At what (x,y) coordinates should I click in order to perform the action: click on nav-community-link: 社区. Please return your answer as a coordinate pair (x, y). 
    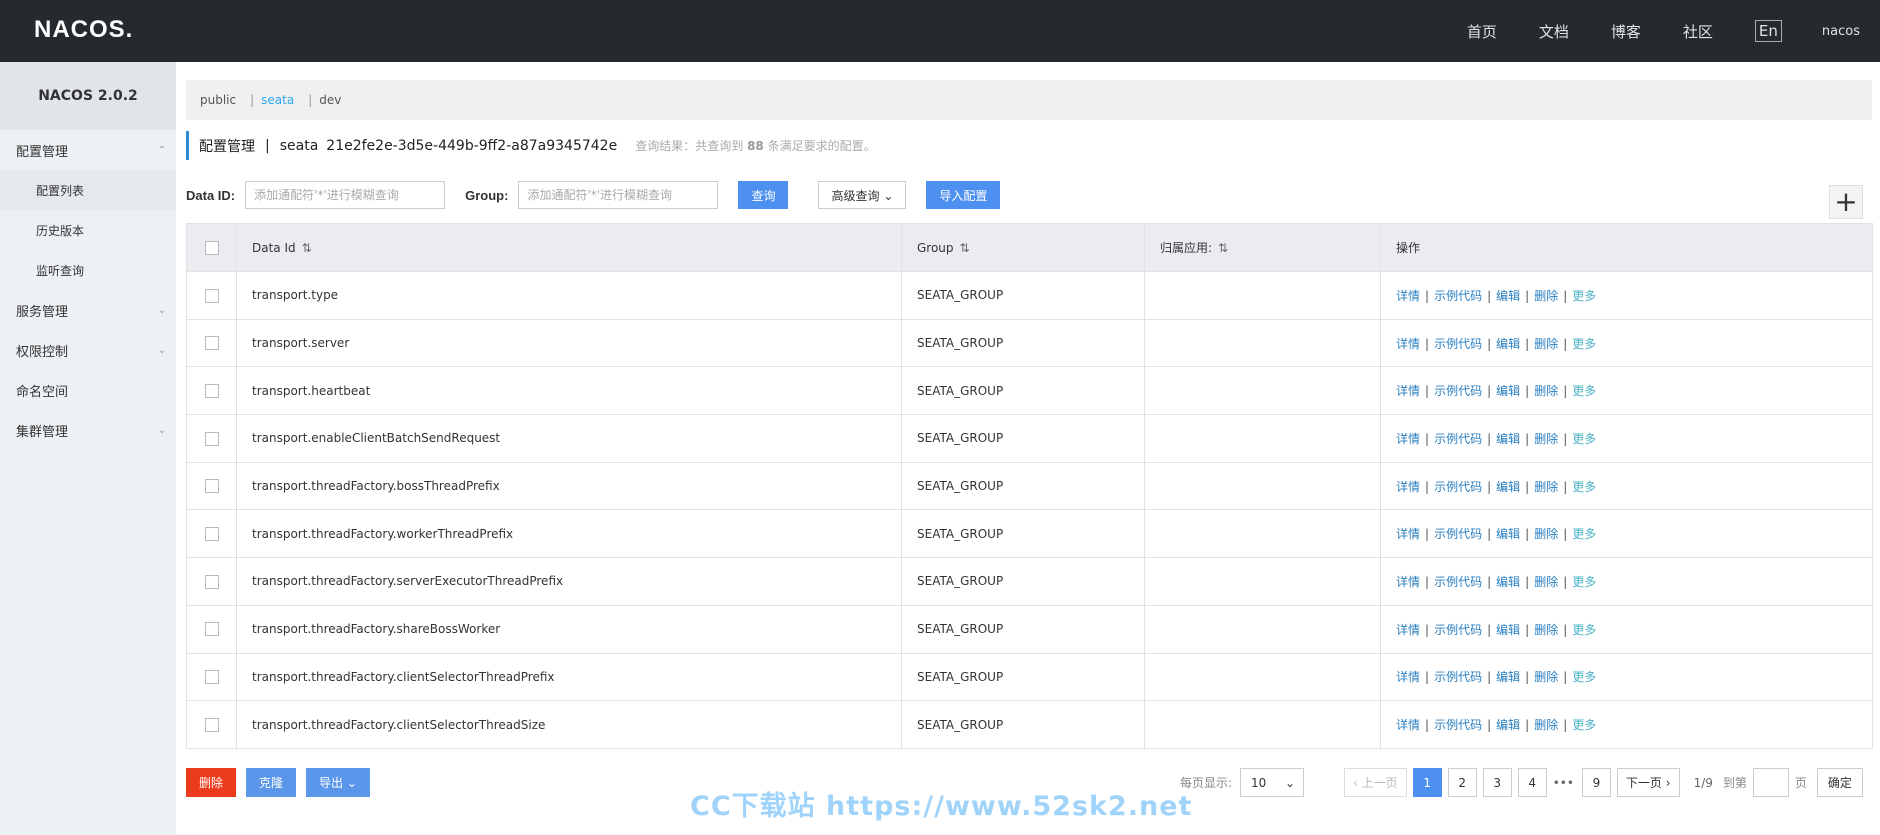
    Looking at the image, I should click on (1698, 31).